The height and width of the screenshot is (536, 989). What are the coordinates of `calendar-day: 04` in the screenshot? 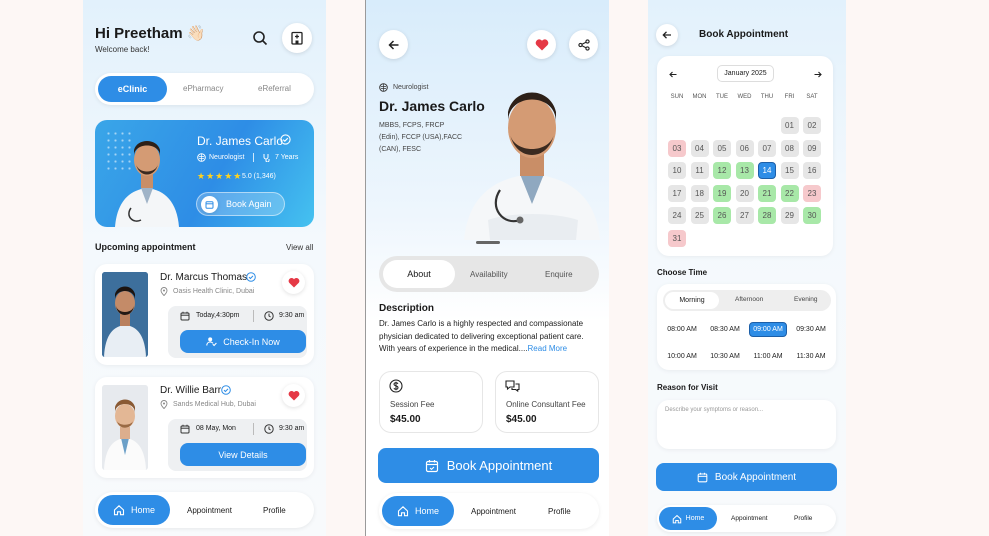 It's located at (699, 148).